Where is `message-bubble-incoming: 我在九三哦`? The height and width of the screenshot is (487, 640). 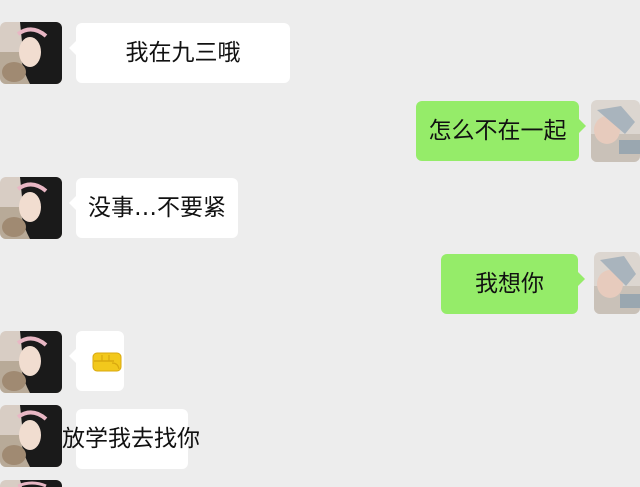
message-bubble-incoming: 我在九三哦 is located at coordinates (179, 53).